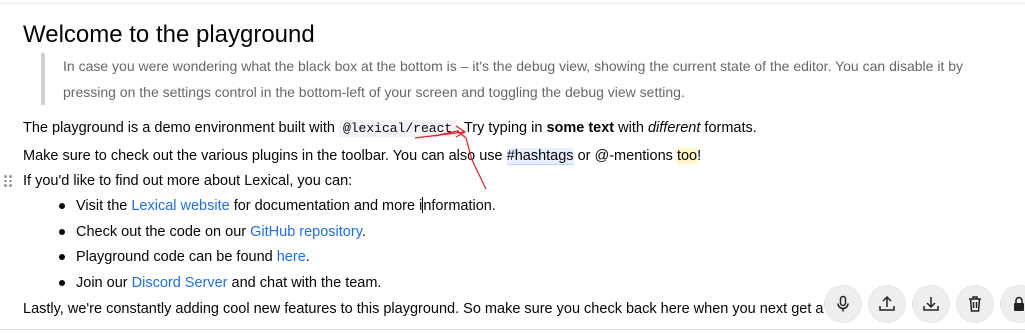  I want to click on github-repository-link: GitHub repository, so click(306, 232).